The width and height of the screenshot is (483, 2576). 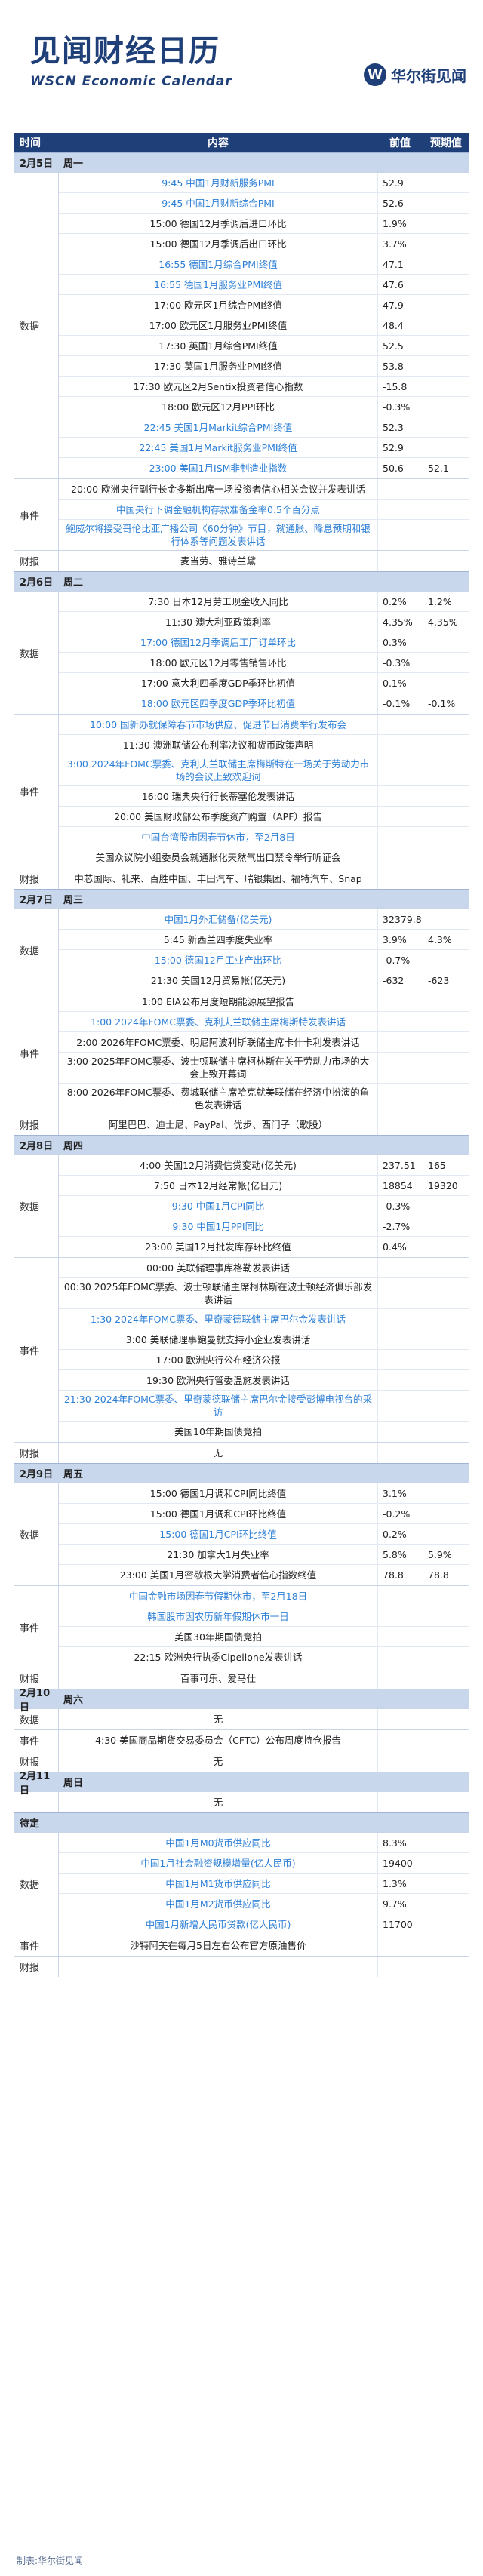 I want to click on row-content: 中国金融市场因春节假期休市，至2月18日, so click(x=218, y=1596).